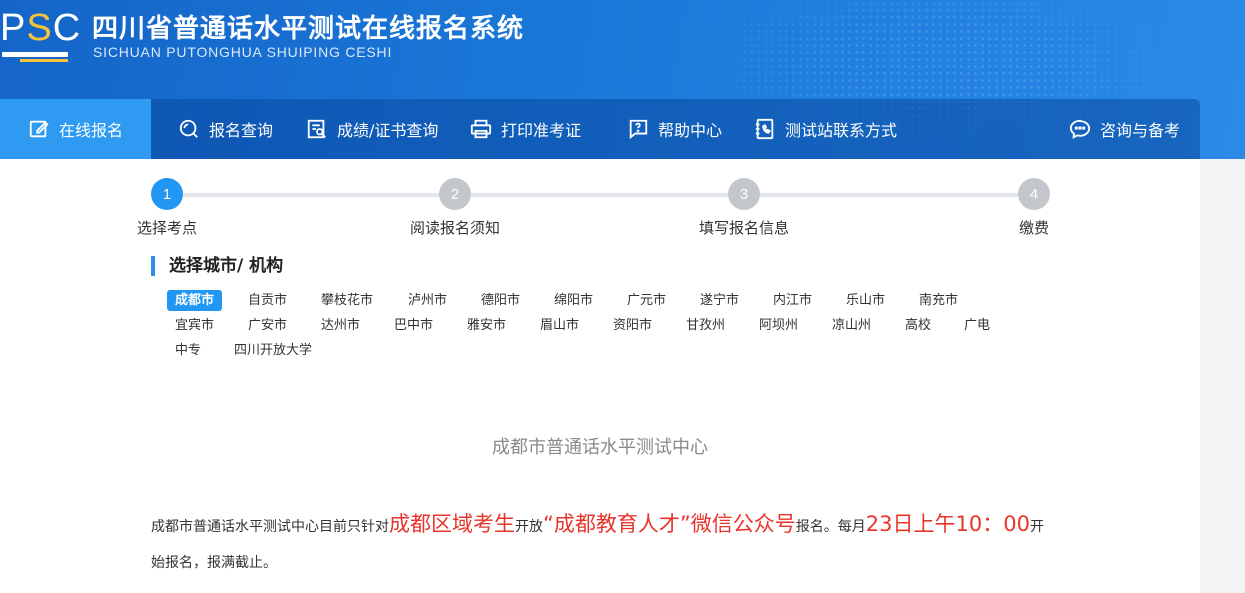 The image size is (1245, 593). What do you see at coordinates (413, 325) in the screenshot?
I see `city-bazhong: 巴中市` at bounding box center [413, 325].